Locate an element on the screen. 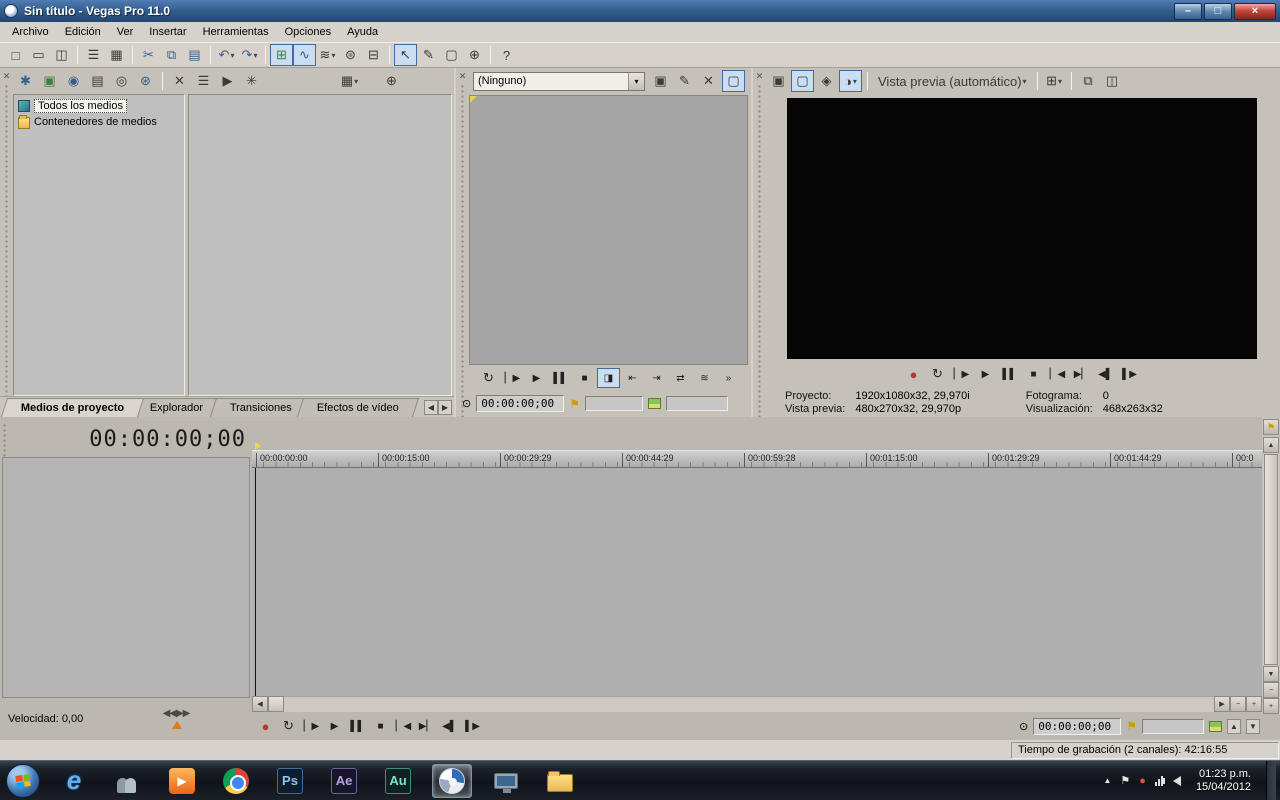 The width and height of the screenshot is (1280, 800). split-screen-view-button: ◑ ▾ is located at coordinates (850, 81).